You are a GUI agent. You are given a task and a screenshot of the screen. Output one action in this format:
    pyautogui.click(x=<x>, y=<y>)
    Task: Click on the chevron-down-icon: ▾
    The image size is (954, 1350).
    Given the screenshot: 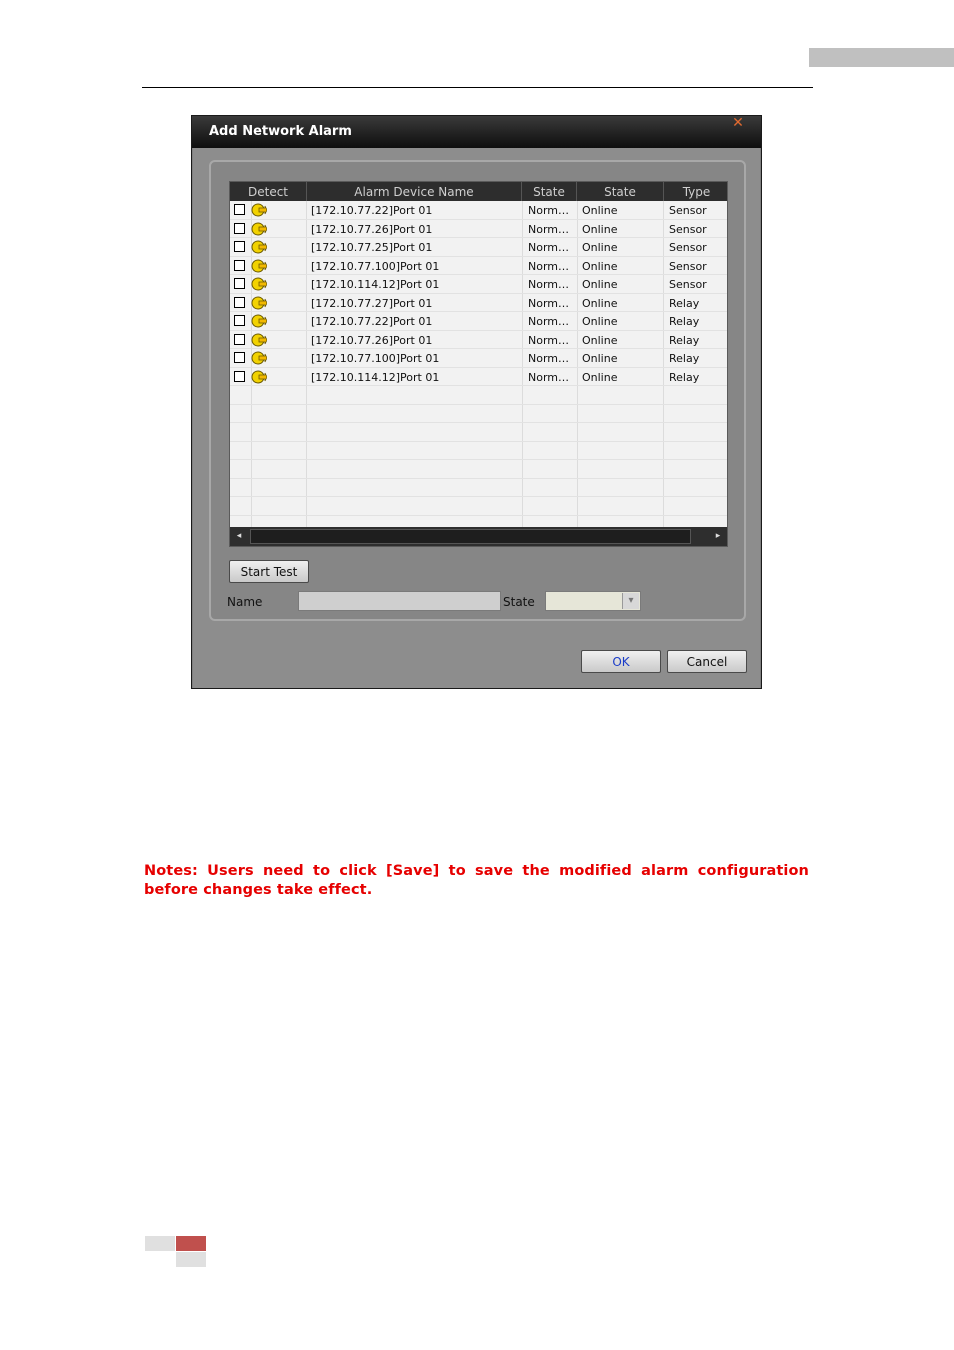 What is the action you would take?
    pyautogui.click(x=630, y=601)
    